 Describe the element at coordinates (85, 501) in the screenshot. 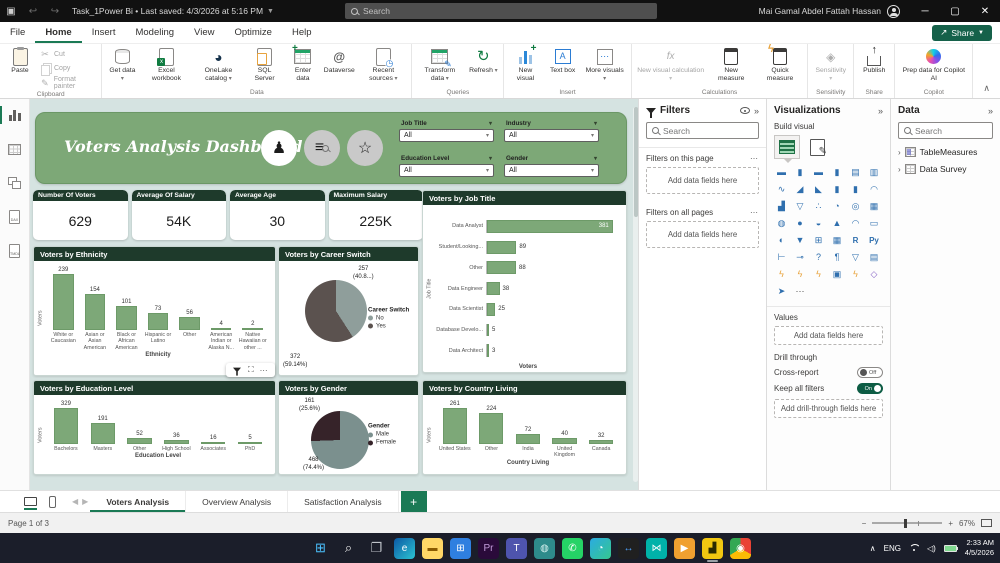

I see `next-page-icon: ▶` at that location.